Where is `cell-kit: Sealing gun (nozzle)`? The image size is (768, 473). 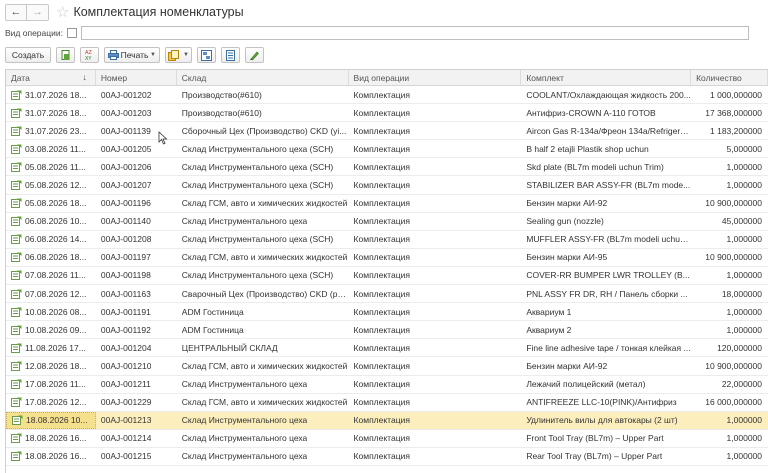 cell-kit: Sealing gun (nozzle) is located at coordinates (565, 221).